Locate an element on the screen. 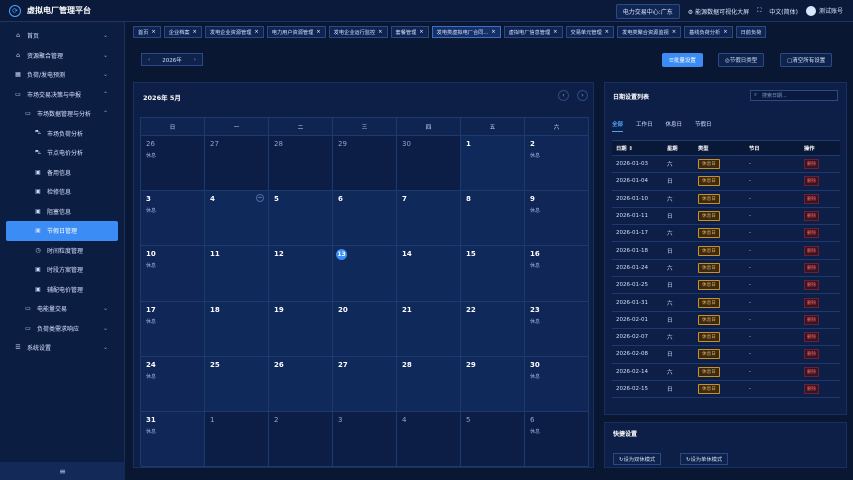 The width and height of the screenshot is (853, 480). sidebar-item-14: ▭ 电能量交易 ⌄ is located at coordinates (62, 309).